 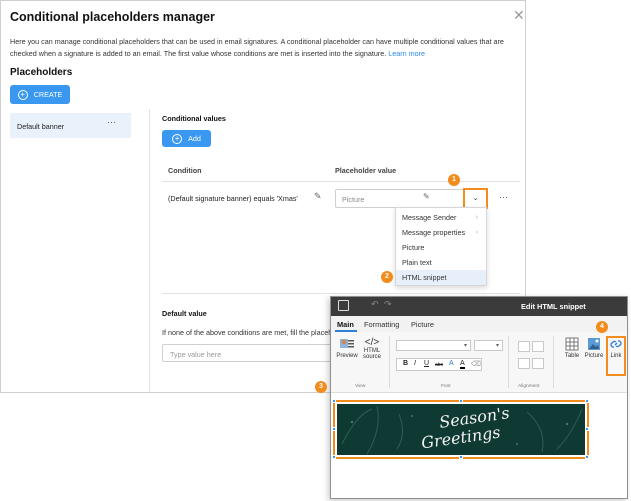 What do you see at coordinates (524, 346) in the screenshot?
I see `align-left-icon` at bounding box center [524, 346].